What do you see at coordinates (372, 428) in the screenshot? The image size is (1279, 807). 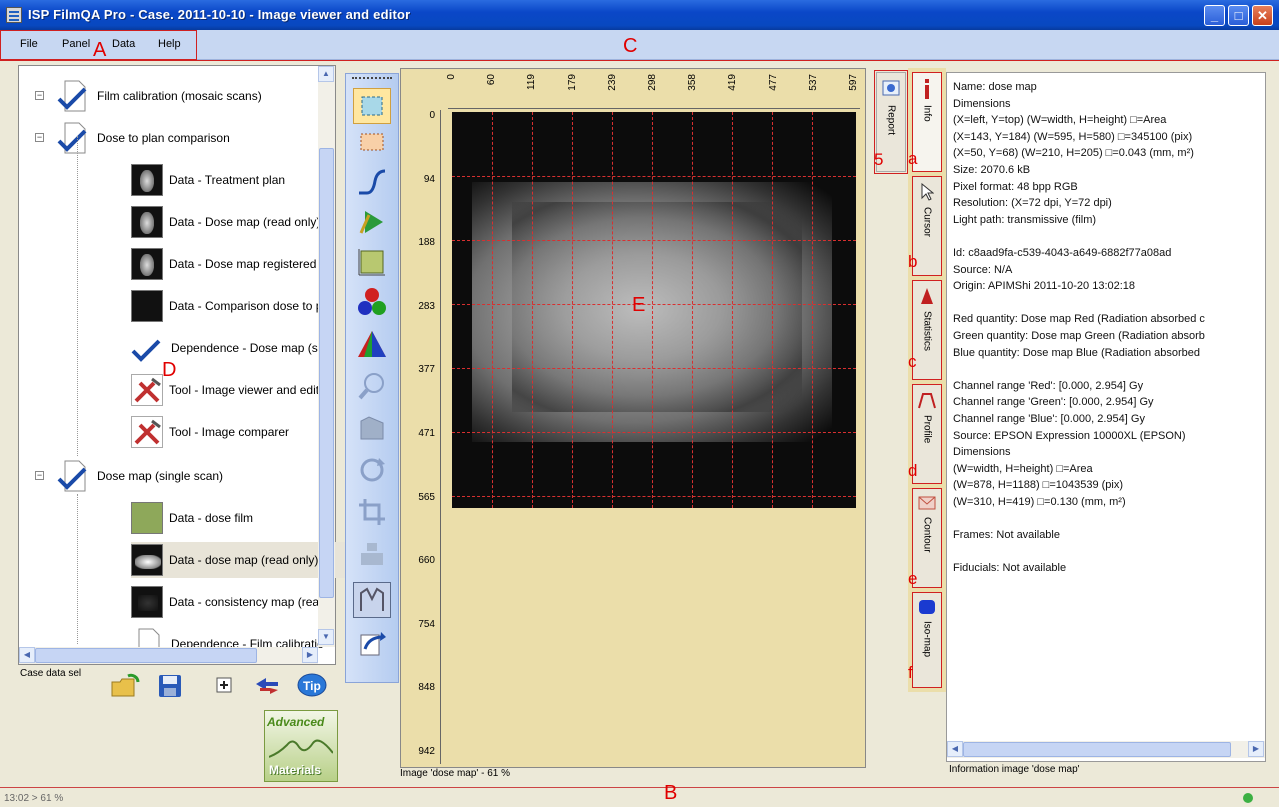 I see `stamp-tool-icon` at bounding box center [372, 428].